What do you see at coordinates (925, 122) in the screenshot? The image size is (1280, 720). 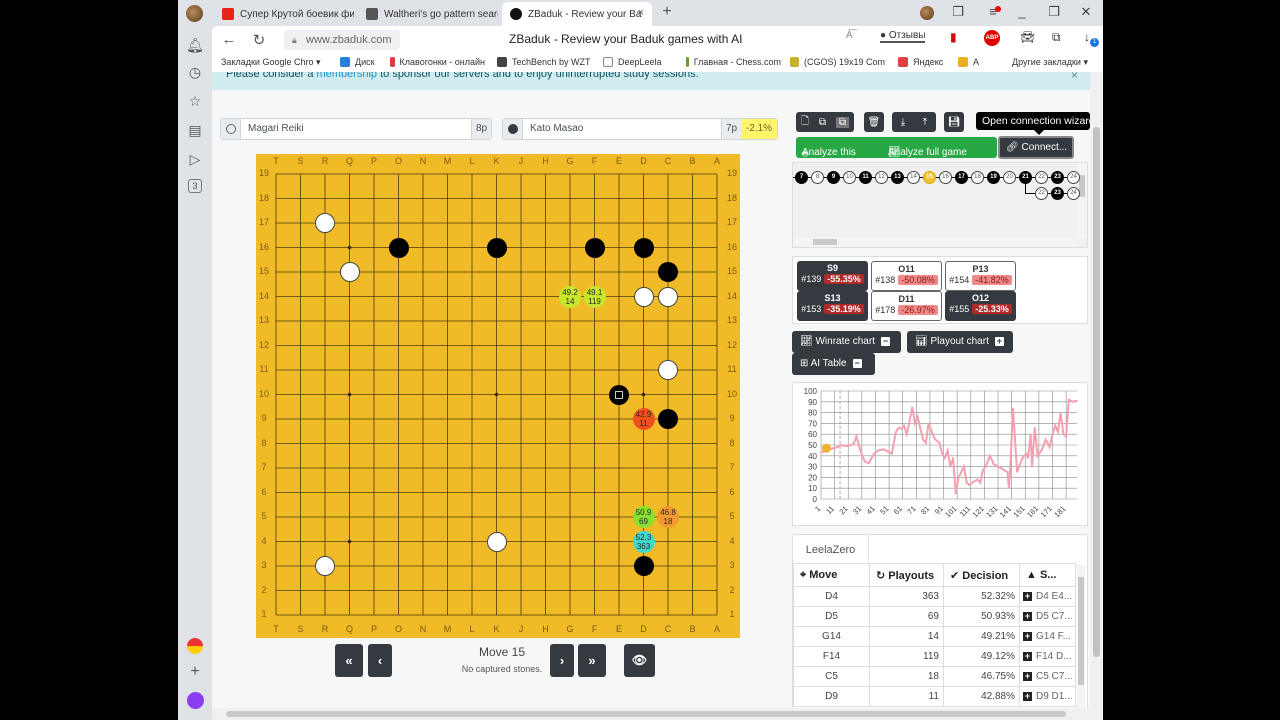 I see `upload-icon: ⤒` at bounding box center [925, 122].